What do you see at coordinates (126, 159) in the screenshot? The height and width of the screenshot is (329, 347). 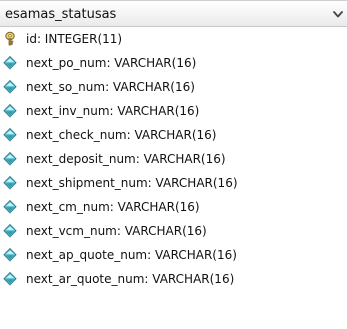 I see `column-label: next_deposit_num: VARCHAR(16)` at bounding box center [126, 159].